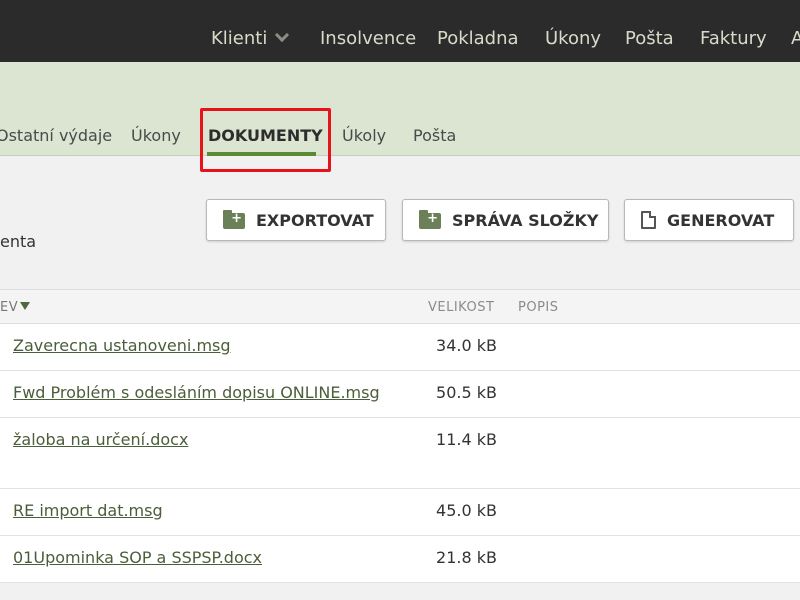 The image size is (800, 600). What do you see at coordinates (239, 38) in the screenshot?
I see `nav-label: Klienti` at bounding box center [239, 38].